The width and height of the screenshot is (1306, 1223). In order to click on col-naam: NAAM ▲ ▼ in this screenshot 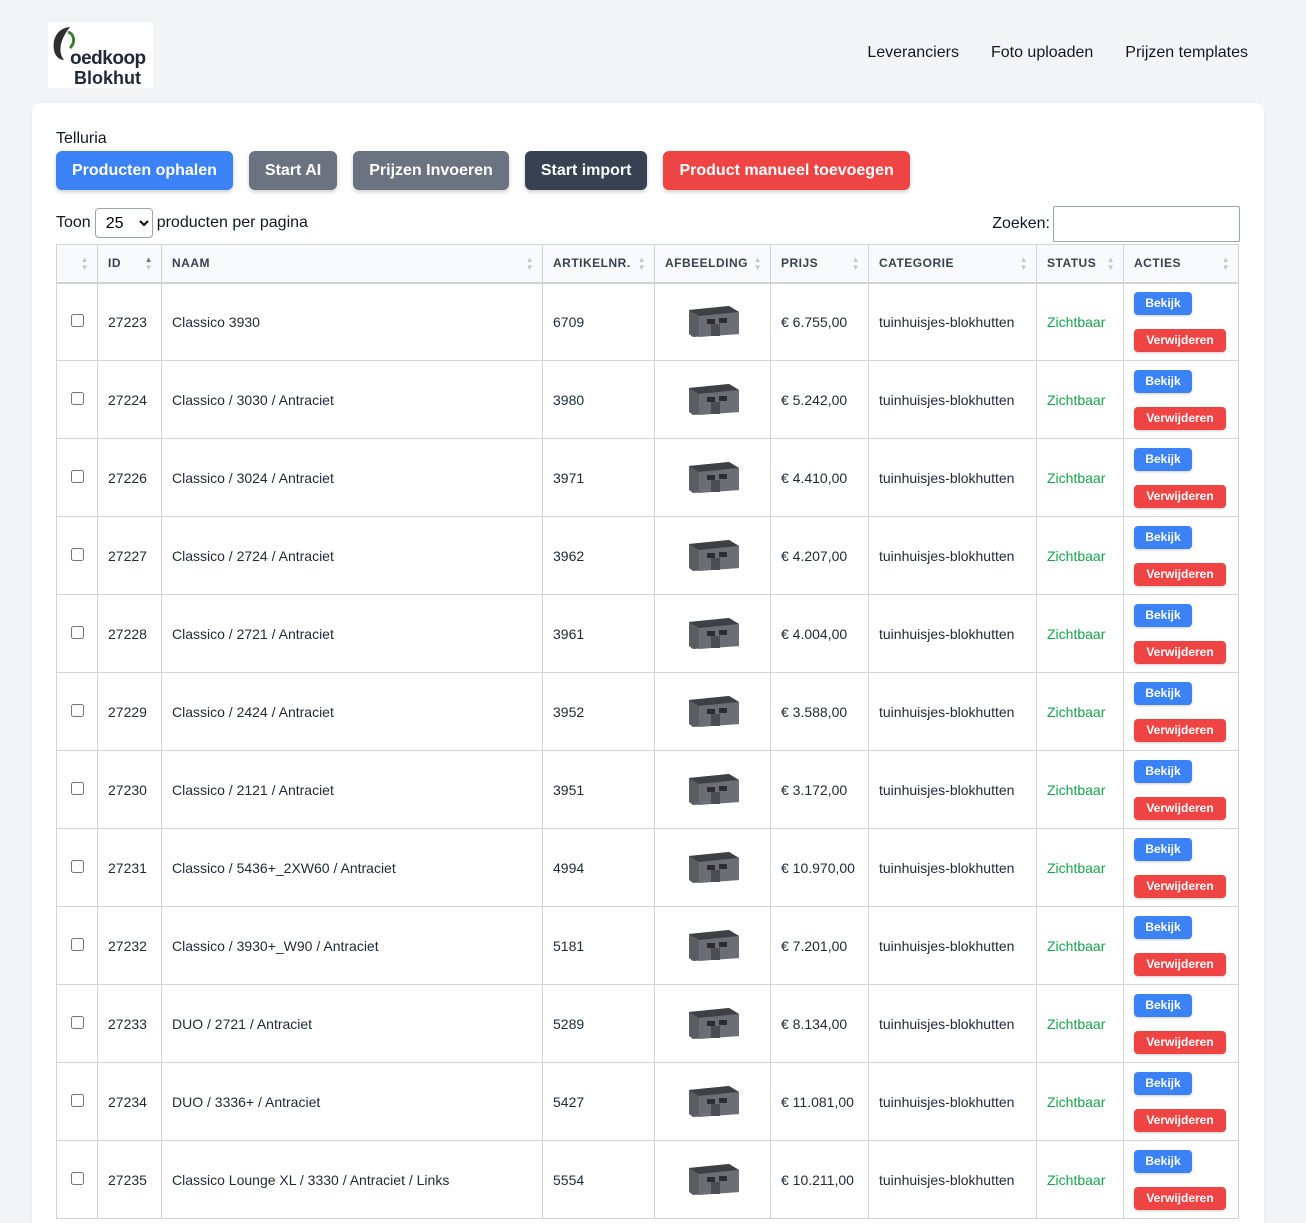, I will do `click(352, 264)`.